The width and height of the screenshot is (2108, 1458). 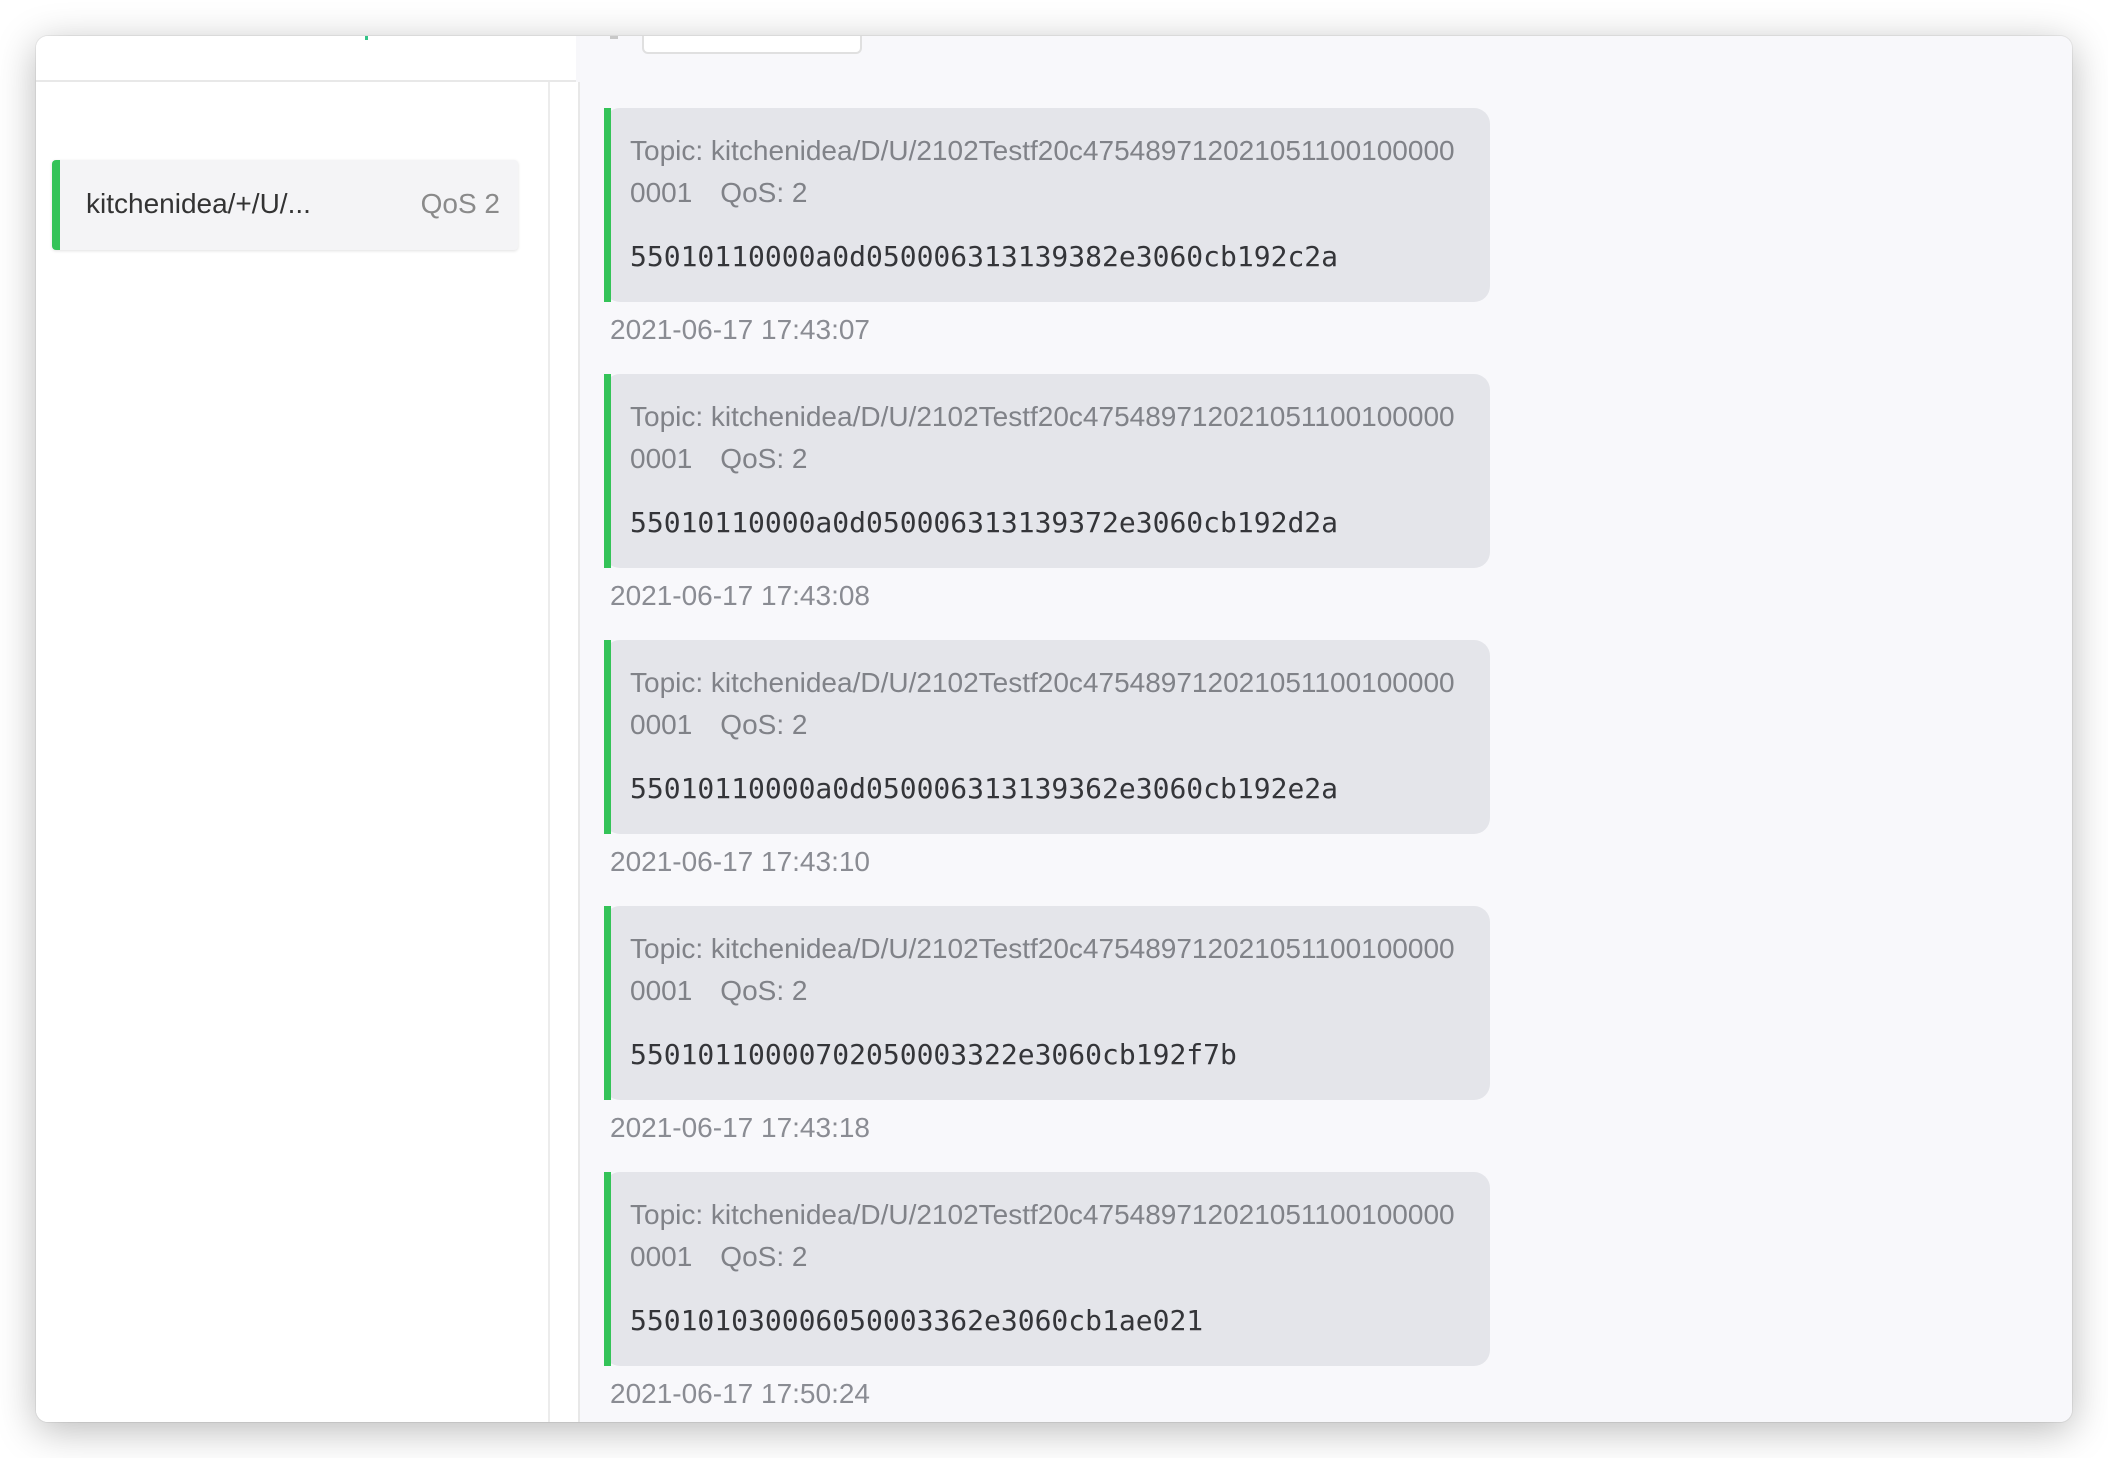 What do you see at coordinates (917, 1320) in the screenshot?
I see `message-payload: 550101030006050003362e3060cb1ae021` at bounding box center [917, 1320].